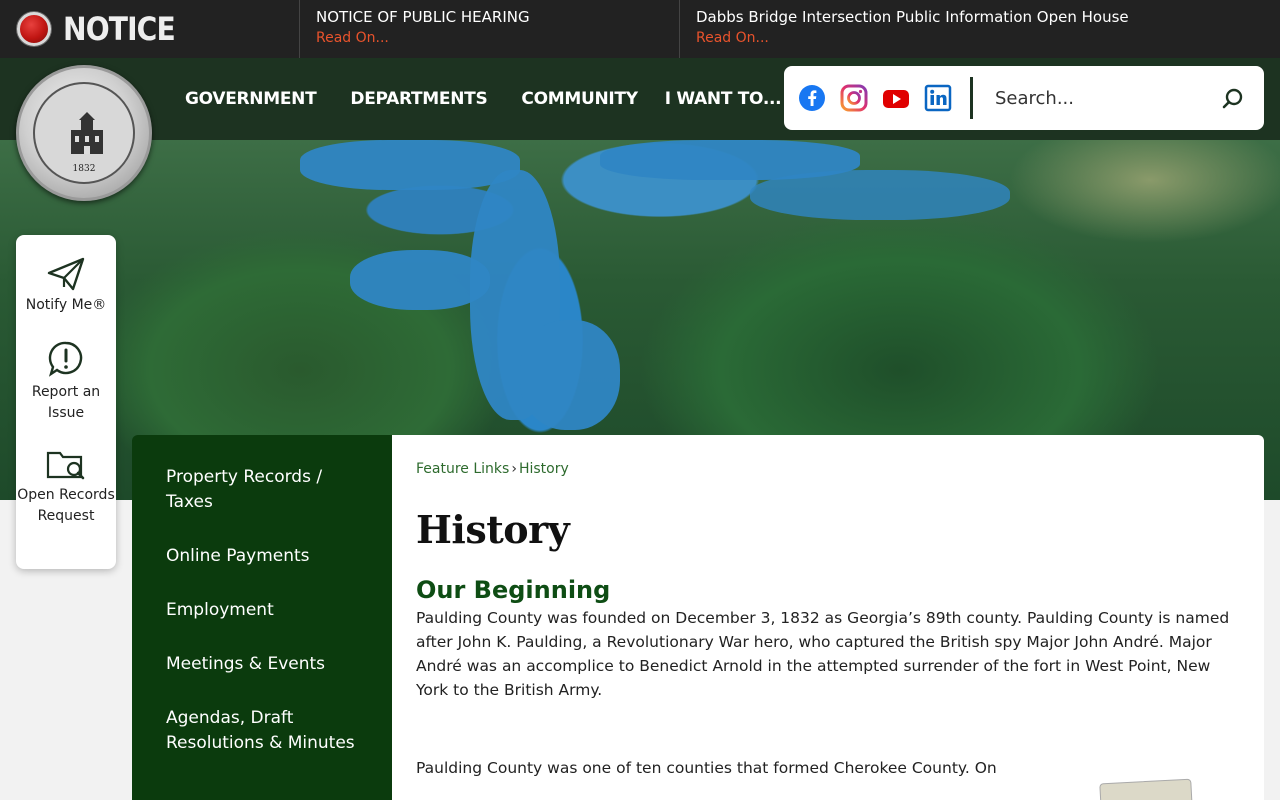 This screenshot has width=1280, height=800. I want to click on notice-item-title: NOTICE OF PUBLIC HEARING, so click(497, 17).